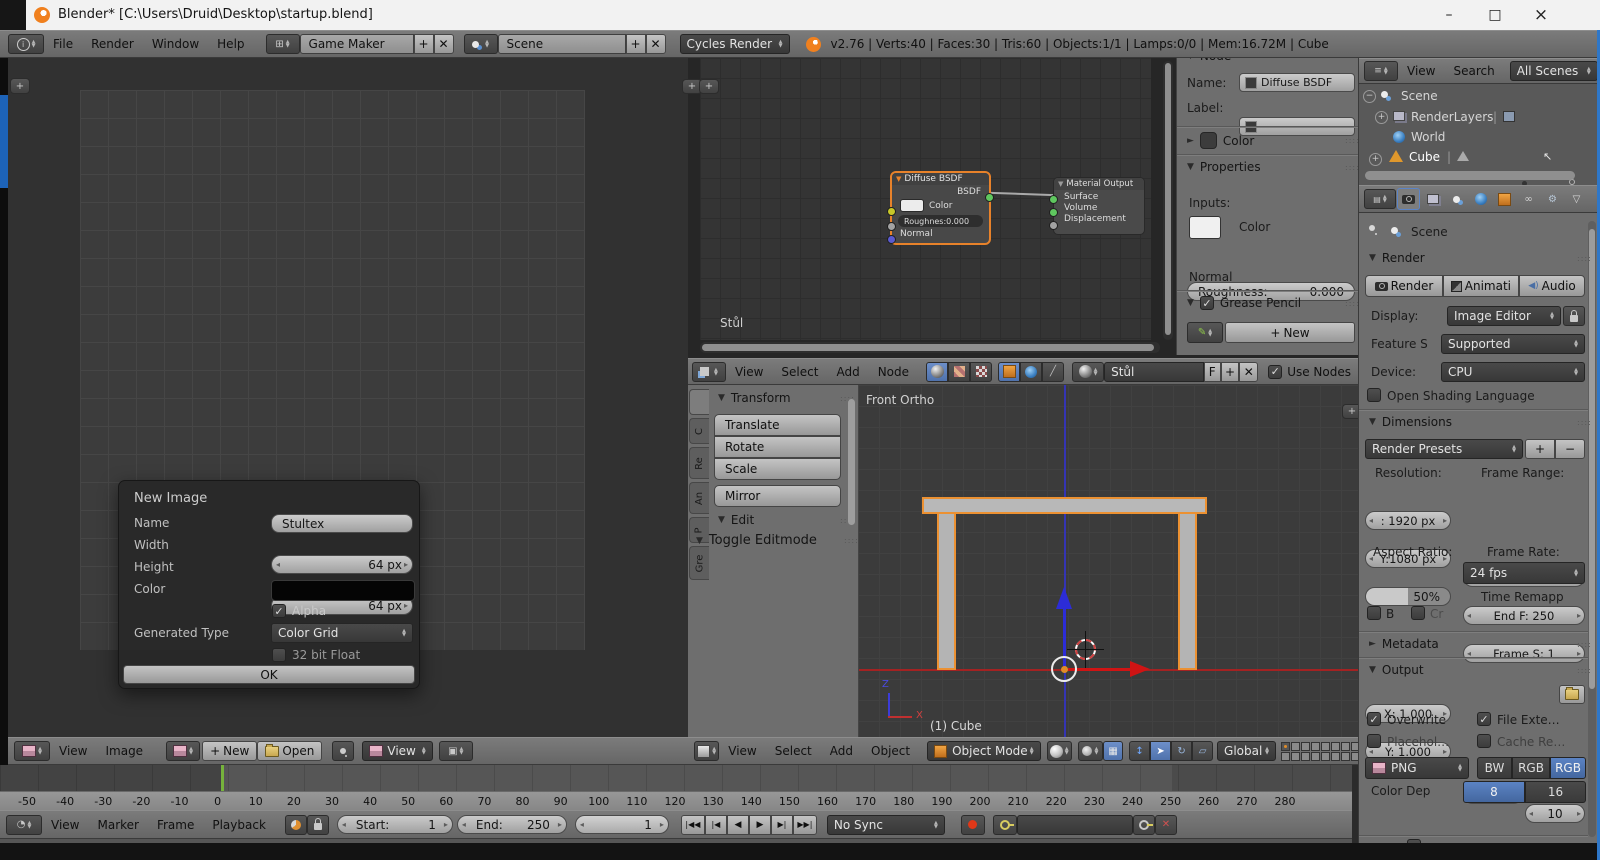  I want to click on uv-view-mode-select: View ▲ ▼, so click(397, 751).